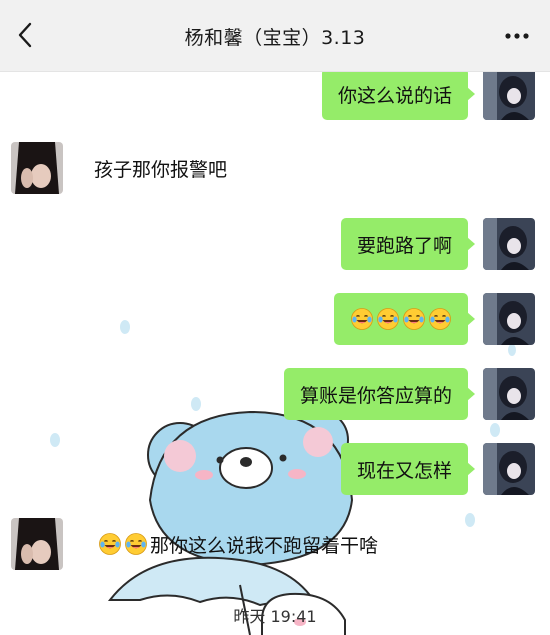 The image size is (550, 635). Describe the element at coordinates (394, 95) in the screenshot. I see `message-text: 你这么说的话` at that location.